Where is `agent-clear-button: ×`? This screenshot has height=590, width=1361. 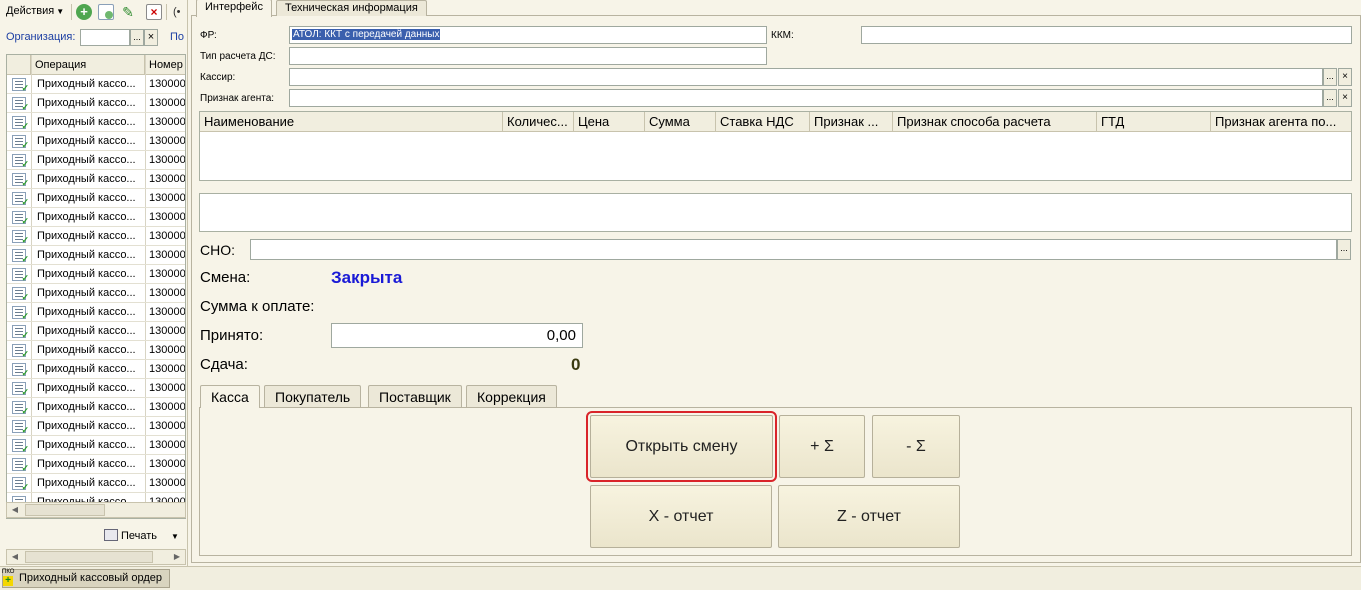 agent-clear-button: × is located at coordinates (1345, 98).